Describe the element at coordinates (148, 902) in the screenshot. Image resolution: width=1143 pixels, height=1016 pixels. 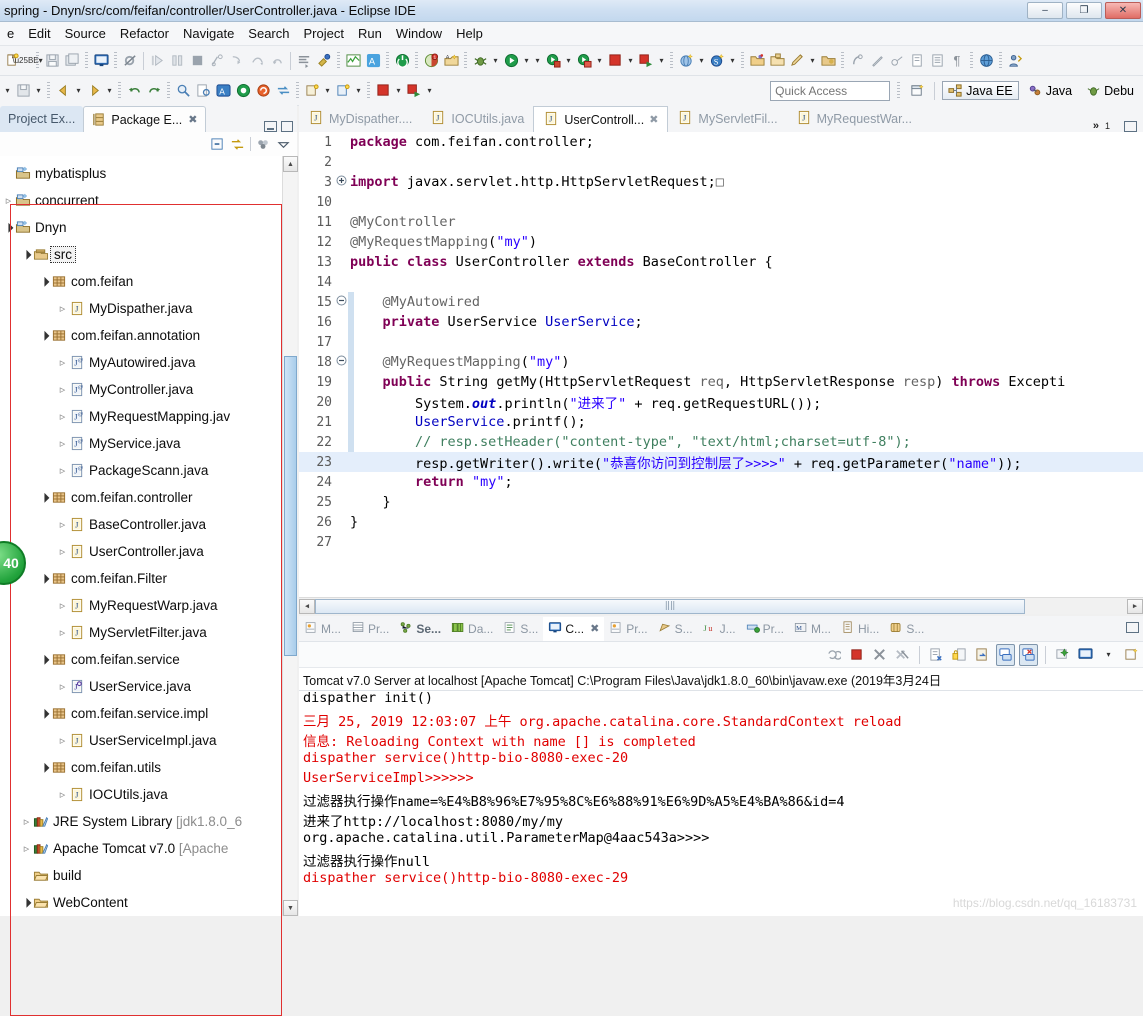
I see `tree-item-webcontent: WebContent` at that location.